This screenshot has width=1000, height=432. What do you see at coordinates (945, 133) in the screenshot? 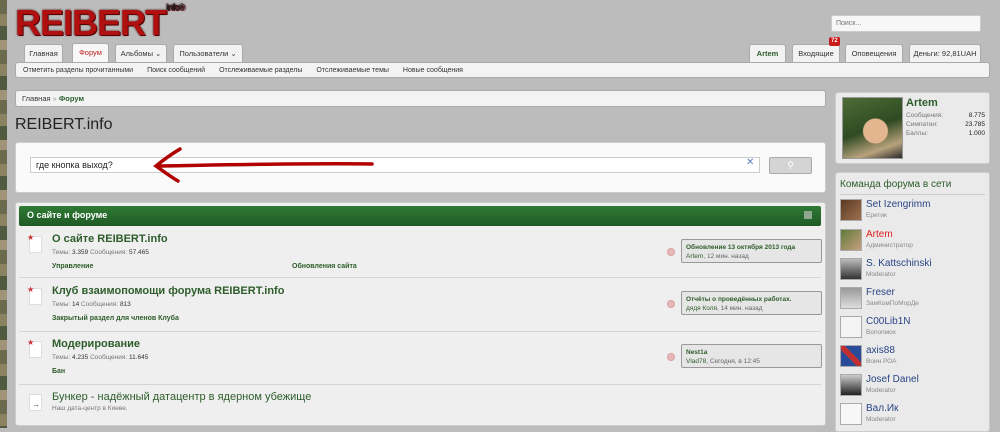
I see `profile-stat: Баллы: 1.000` at bounding box center [945, 133].